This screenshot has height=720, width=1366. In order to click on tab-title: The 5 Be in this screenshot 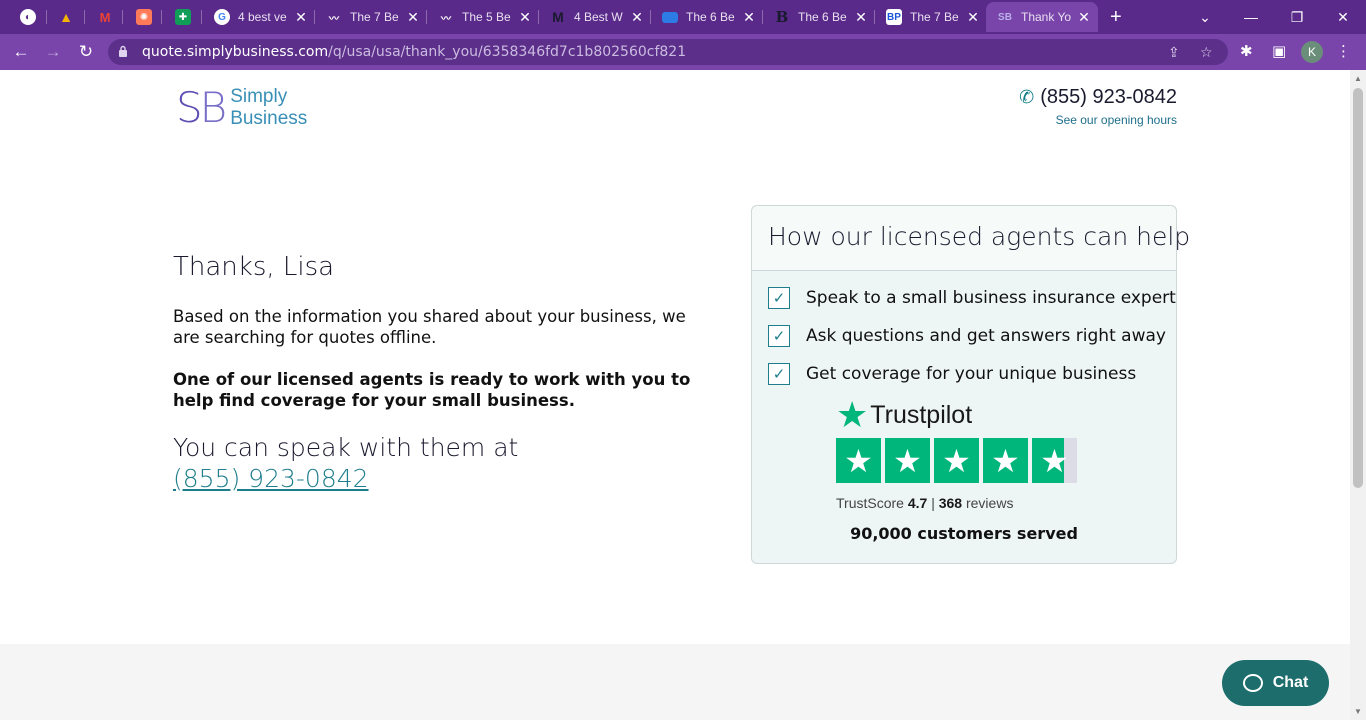, I will do `click(486, 17)`.